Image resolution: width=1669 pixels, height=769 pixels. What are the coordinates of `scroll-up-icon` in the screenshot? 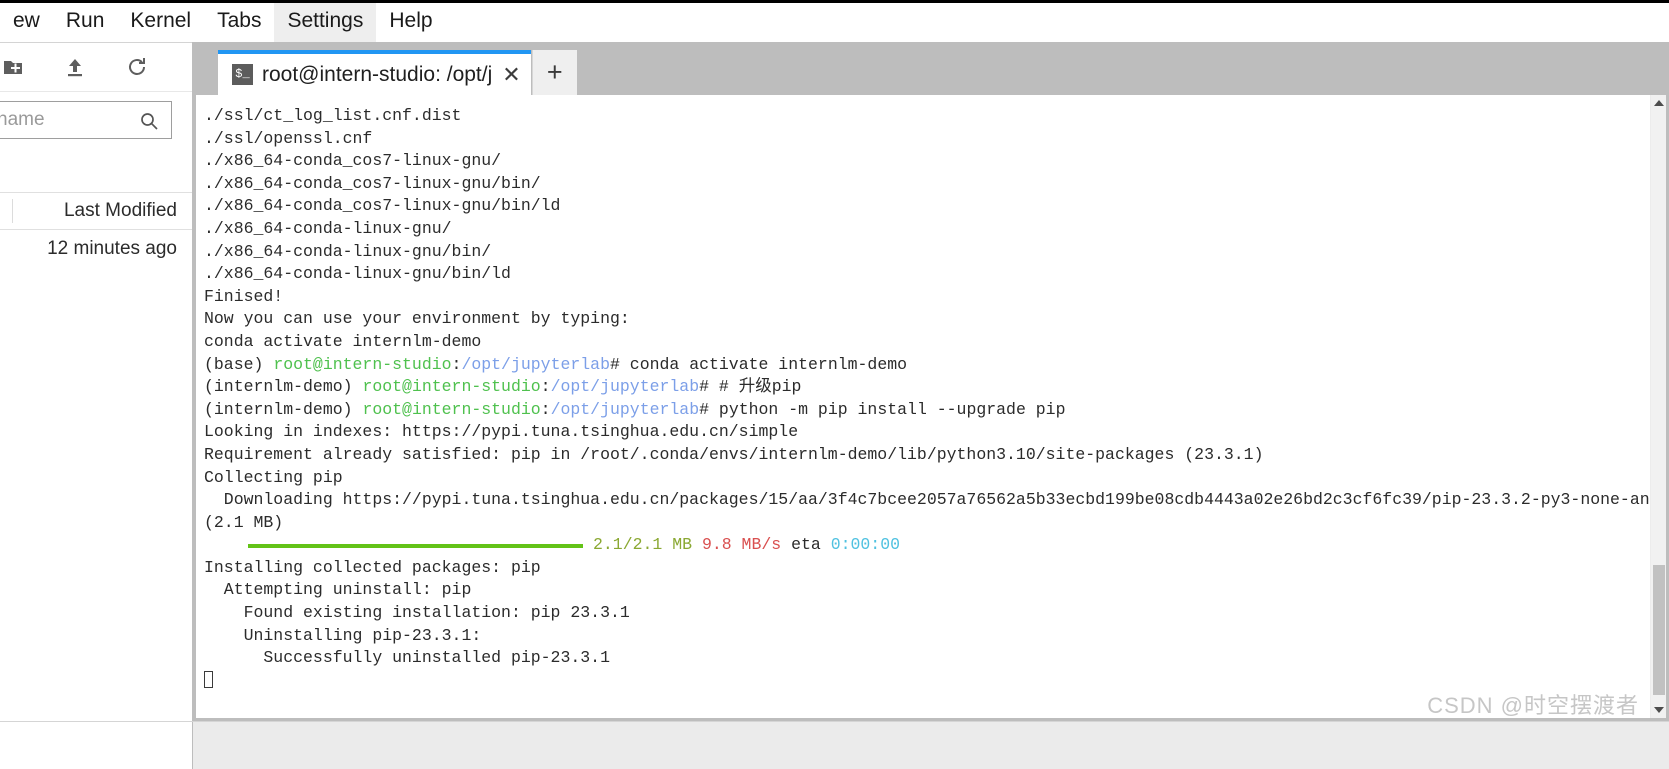 It's located at (1659, 103).